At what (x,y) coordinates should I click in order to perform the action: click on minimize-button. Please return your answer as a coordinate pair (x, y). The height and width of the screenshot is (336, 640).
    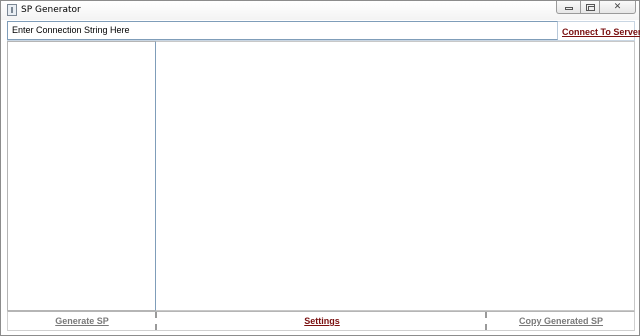
    Looking at the image, I should click on (568, 7).